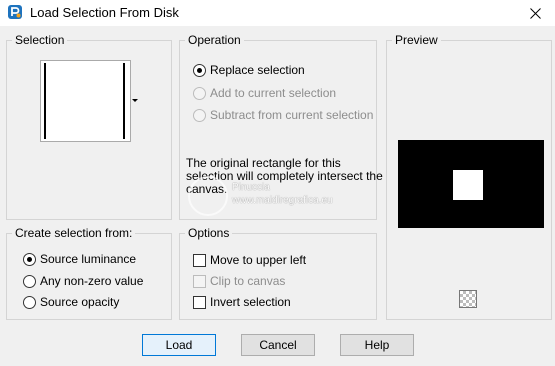 This screenshot has width=555, height=366. What do you see at coordinates (179, 345) in the screenshot?
I see `load-button: Load` at bounding box center [179, 345].